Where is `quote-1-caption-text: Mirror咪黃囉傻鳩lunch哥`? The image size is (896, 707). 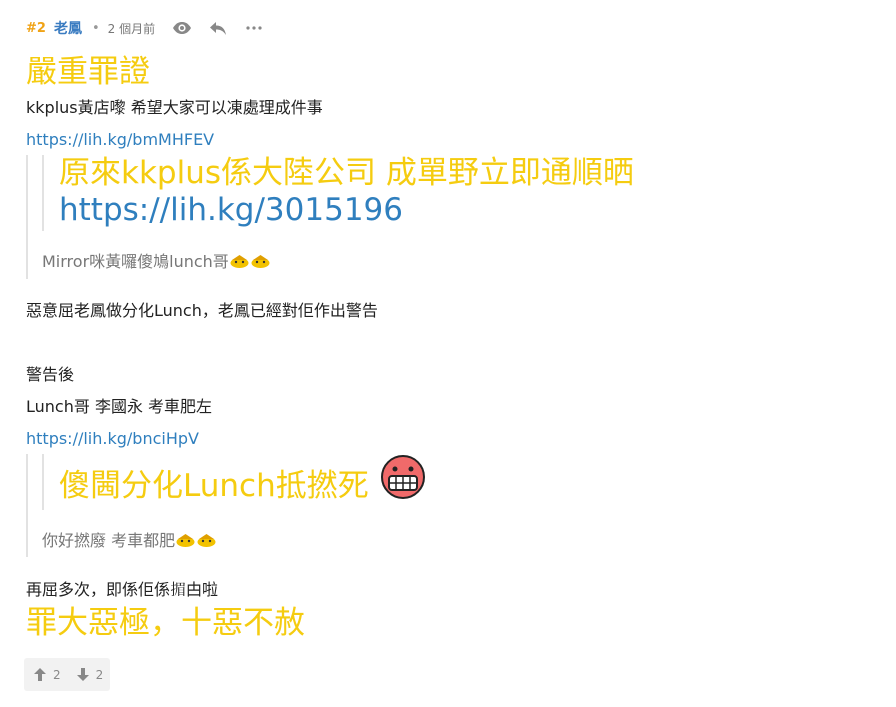
quote-1-caption-text: Mirror咪黃囉傻鳩lunch哥 is located at coordinates (135, 261).